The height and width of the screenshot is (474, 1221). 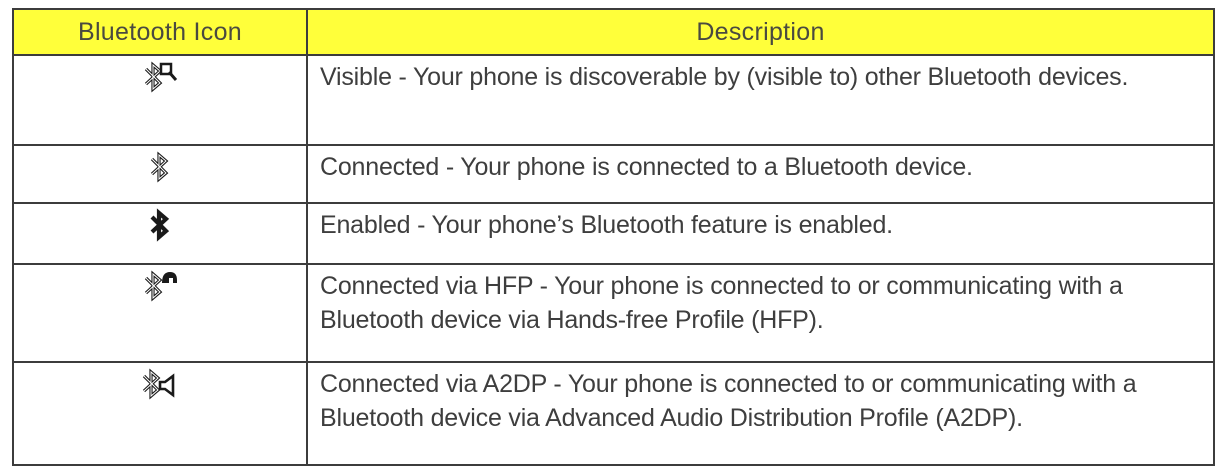 What do you see at coordinates (160, 224) in the screenshot?
I see `bluetooth-enabled-icon` at bounding box center [160, 224].